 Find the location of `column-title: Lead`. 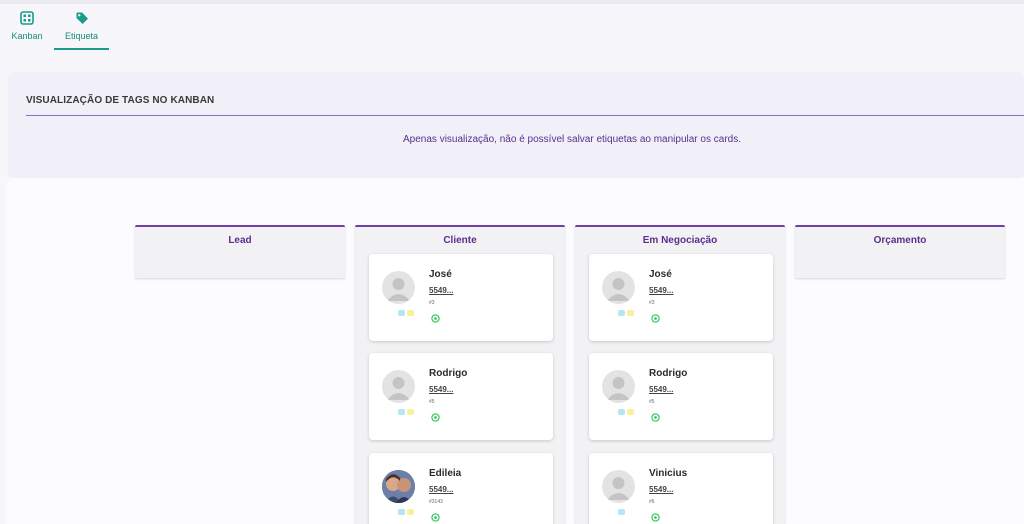

column-title: Lead is located at coordinates (240, 240).